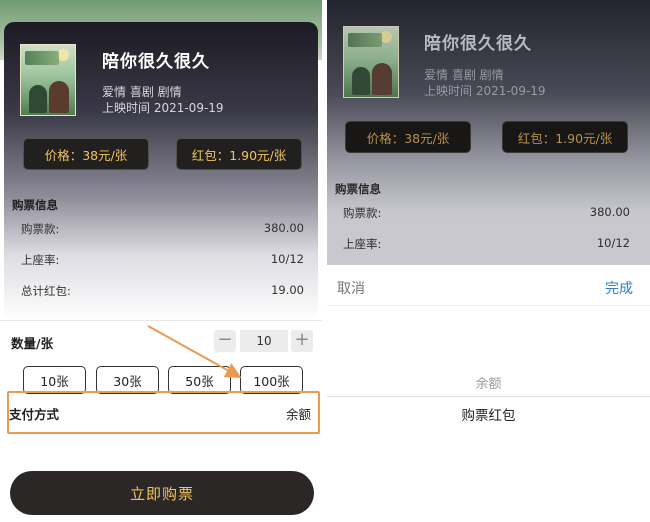 The image size is (650, 522). I want to click on quantity-option-50: 50张, so click(199, 380).